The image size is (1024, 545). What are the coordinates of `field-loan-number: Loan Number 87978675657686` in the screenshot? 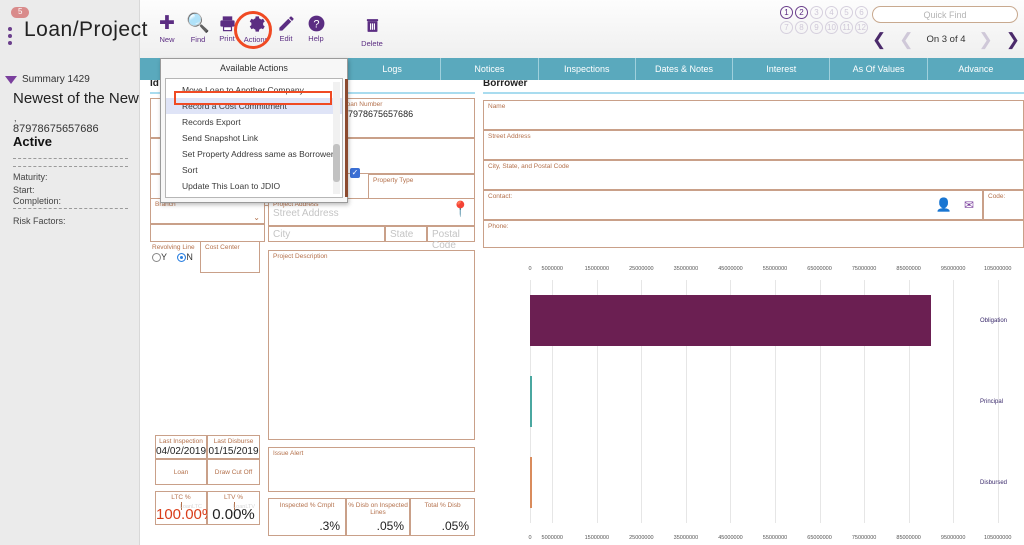 It's located at (406, 118).